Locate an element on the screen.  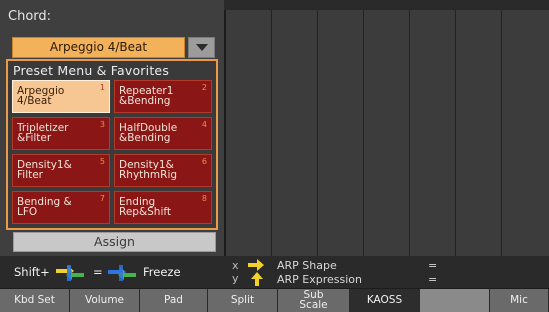
favorite-button-8: Ending Rep&Shift 8 is located at coordinates (163, 207).